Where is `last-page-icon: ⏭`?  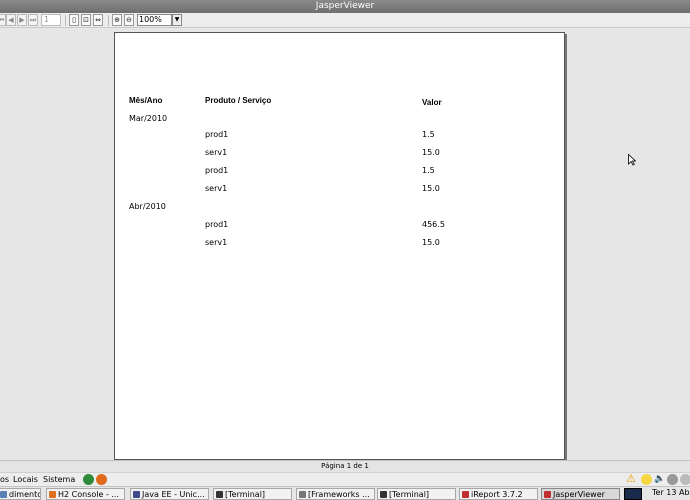
last-page-icon: ⏭ is located at coordinates (33, 20).